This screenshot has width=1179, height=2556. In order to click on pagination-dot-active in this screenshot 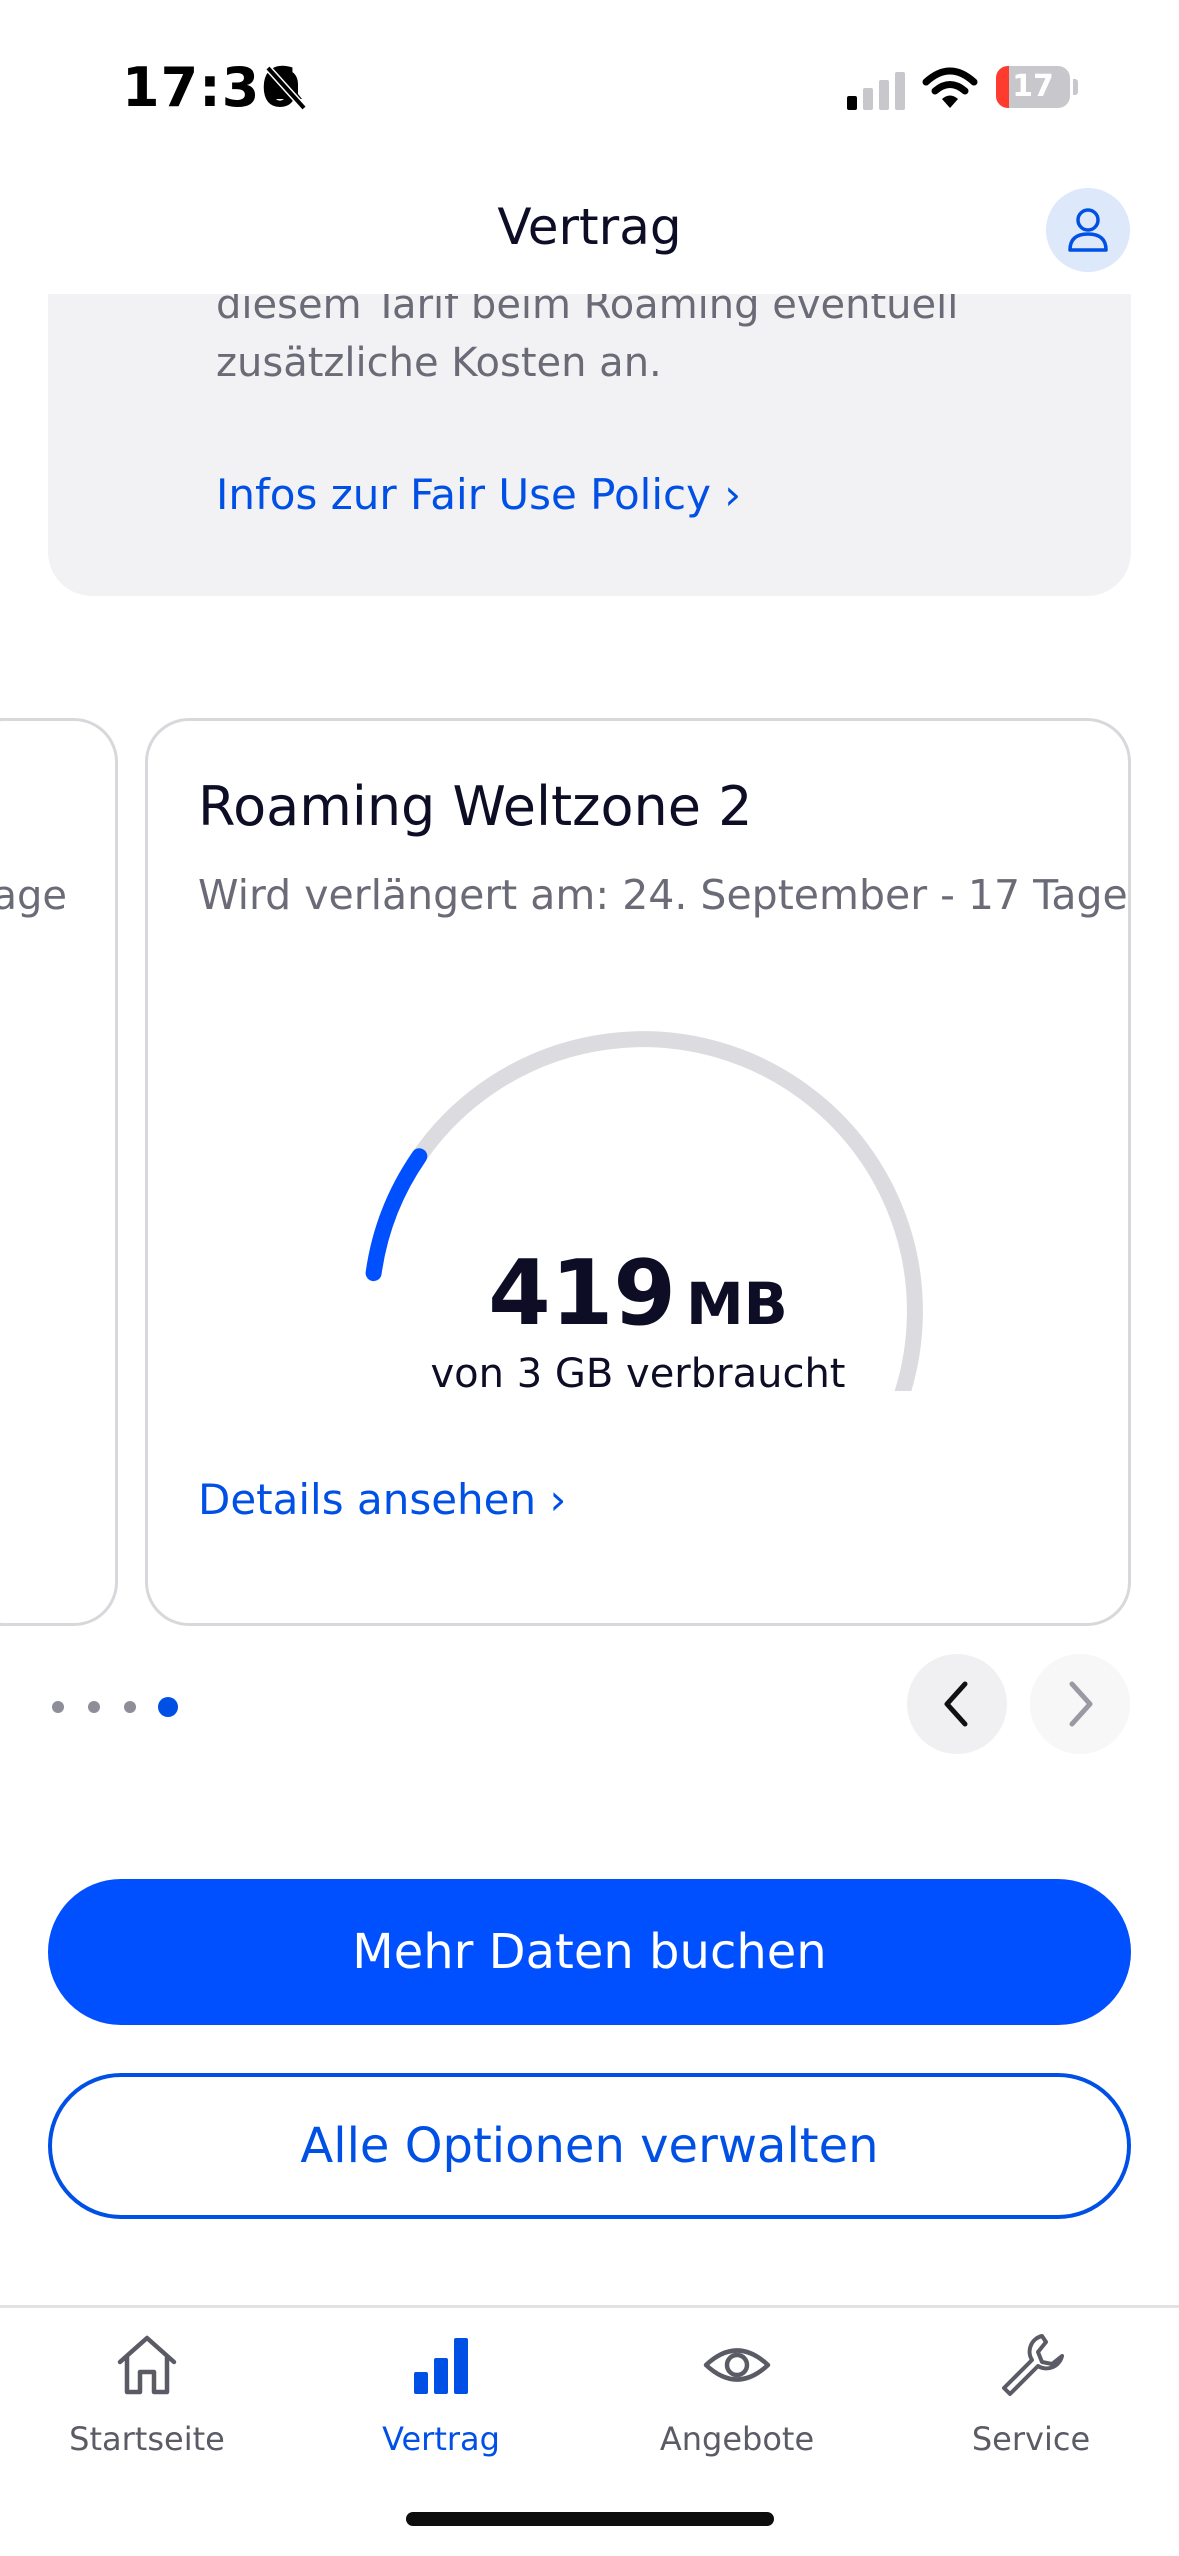, I will do `click(168, 1707)`.